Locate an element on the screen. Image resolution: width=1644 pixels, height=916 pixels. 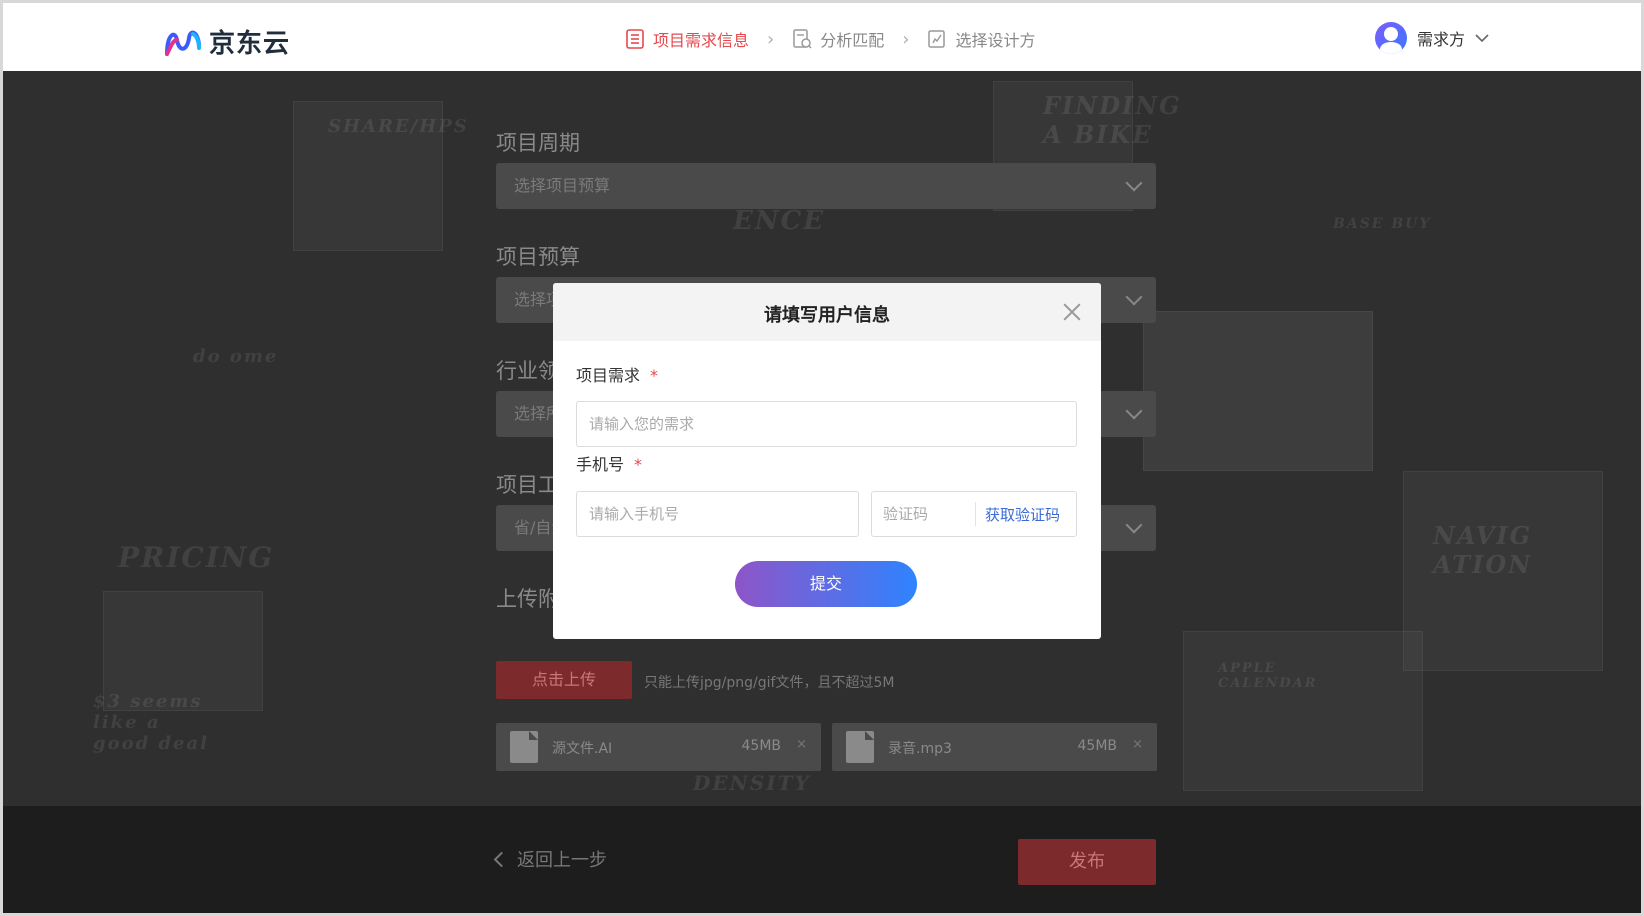
back-label: 返回上一步 is located at coordinates (562, 860).